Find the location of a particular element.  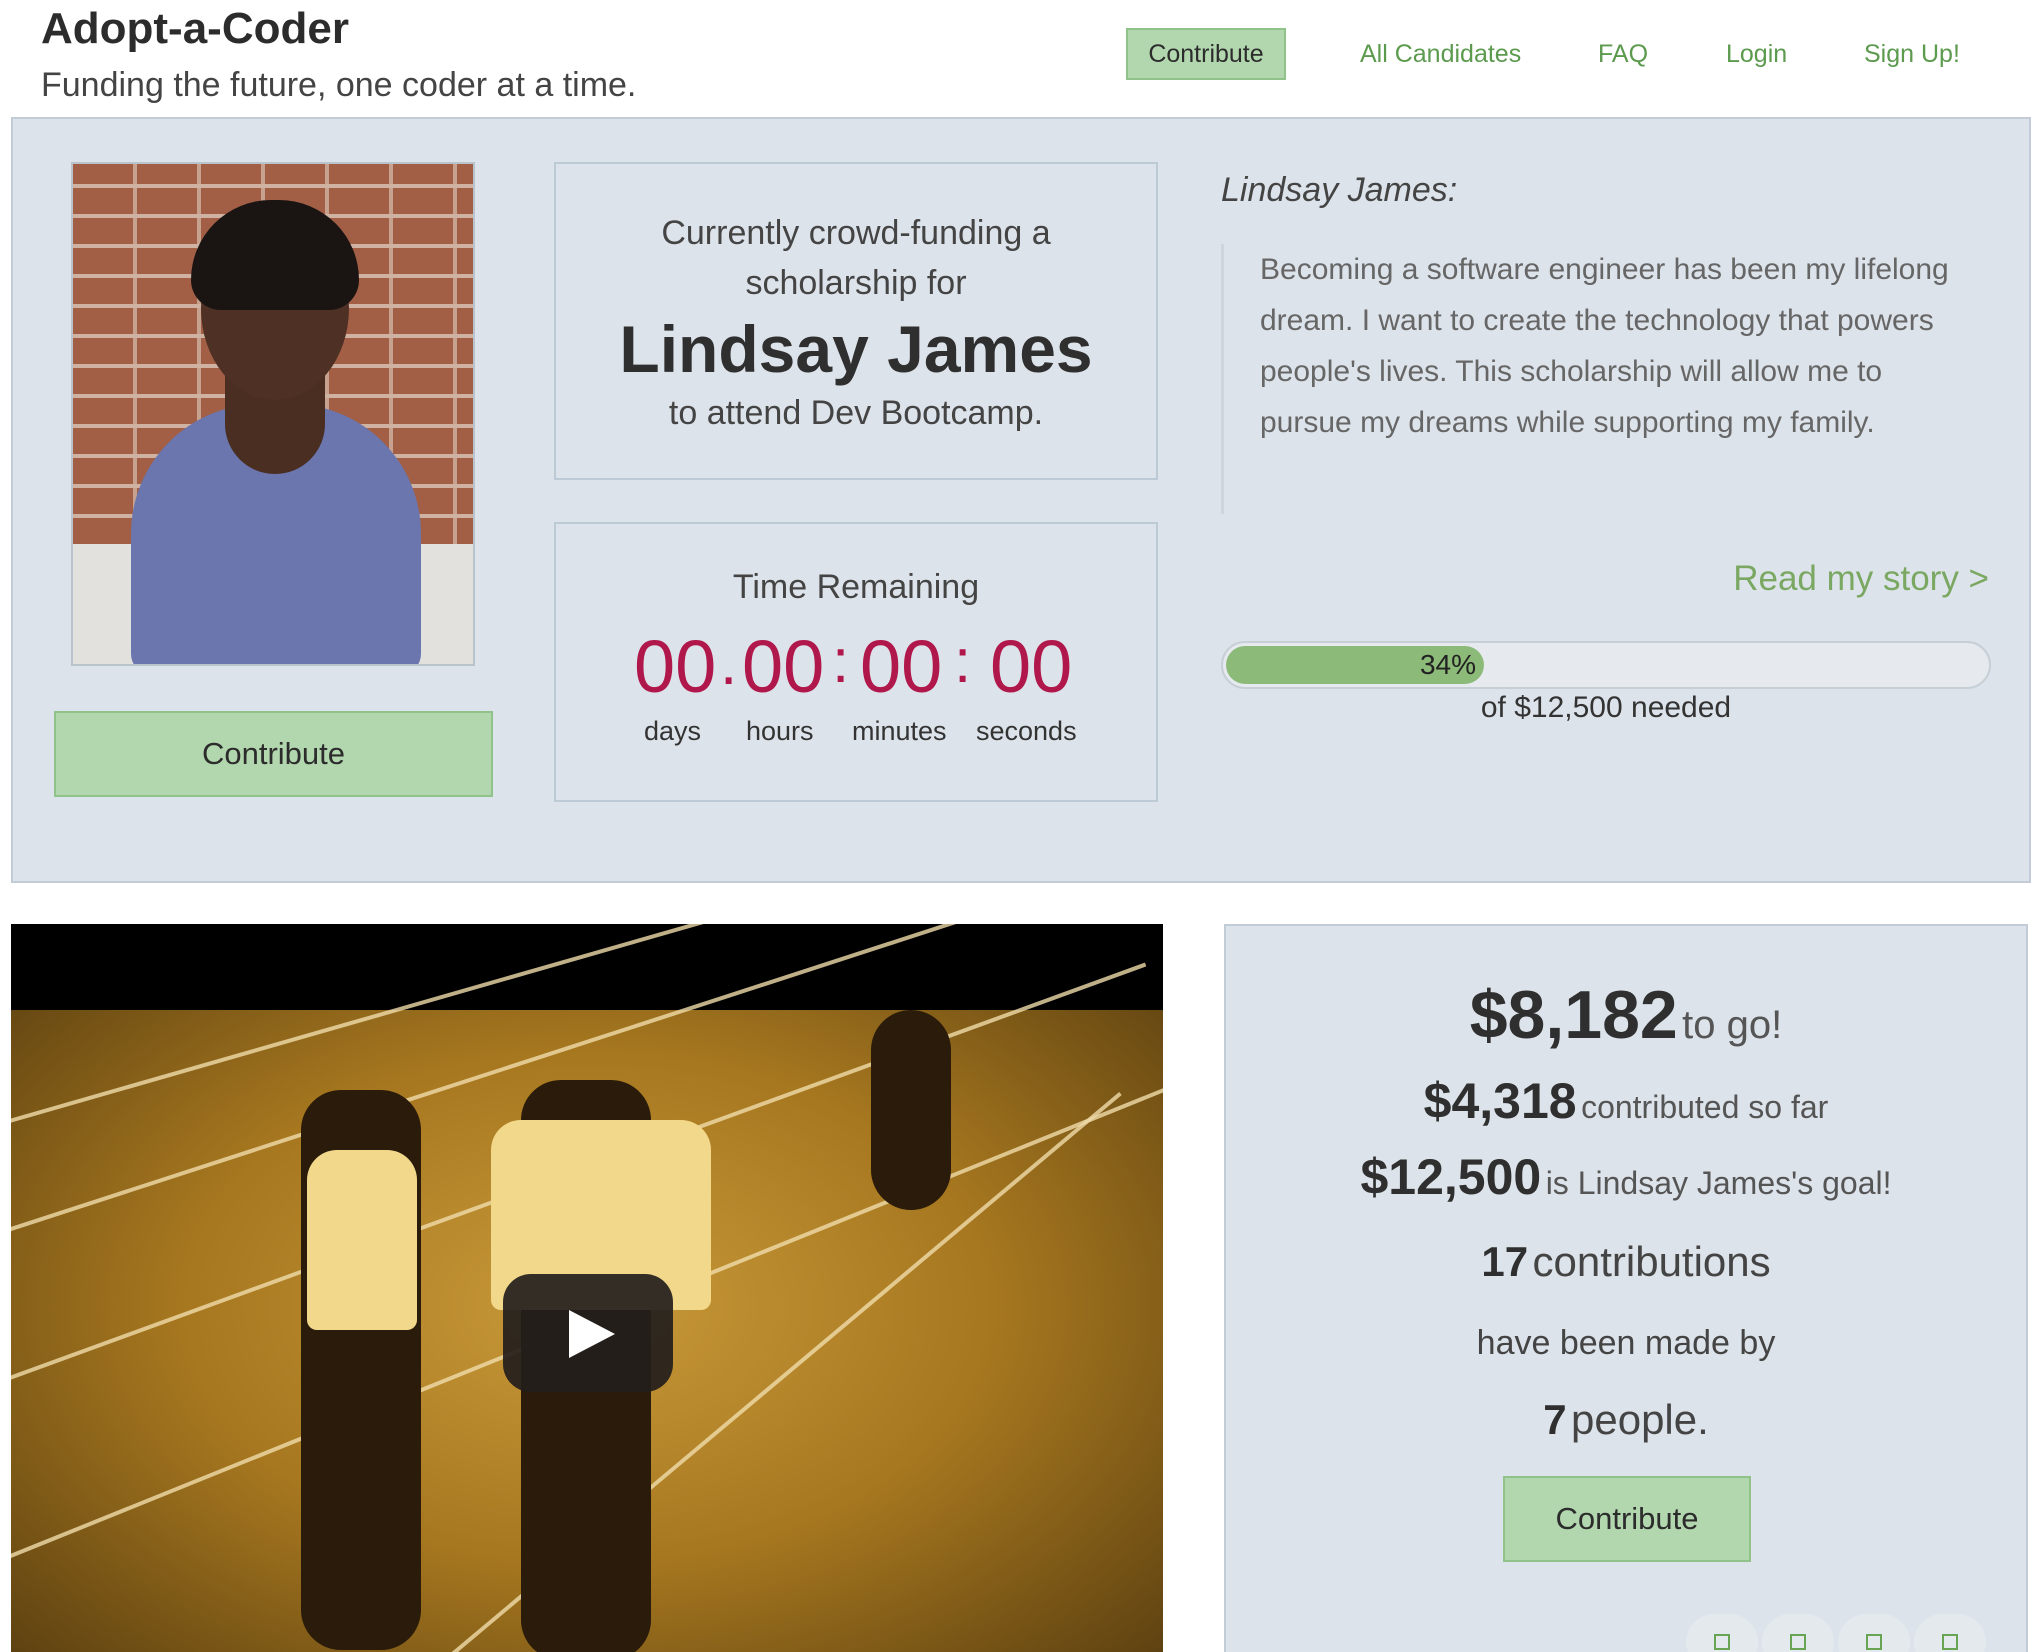

timer-unit-minutes: minutes is located at coordinates (899, 731).